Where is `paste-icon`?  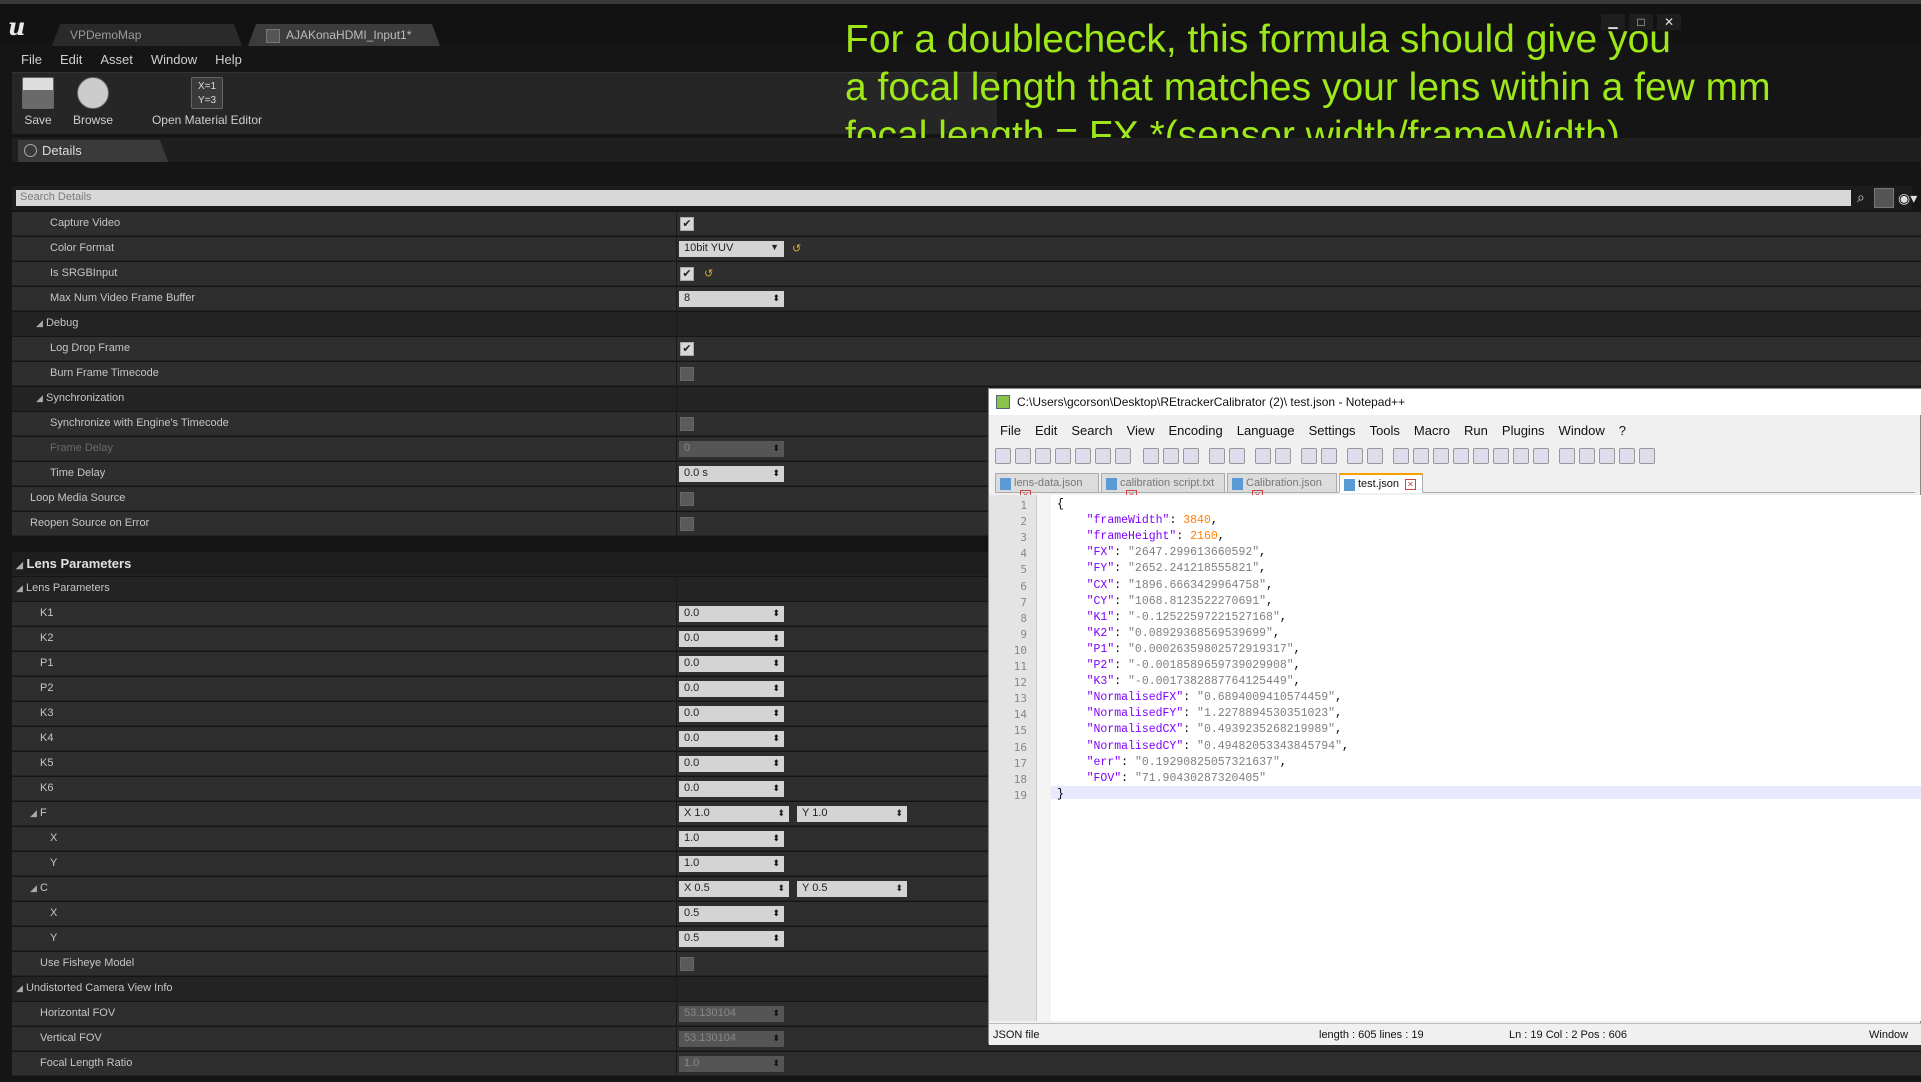
paste-icon is located at coordinates (1191, 456).